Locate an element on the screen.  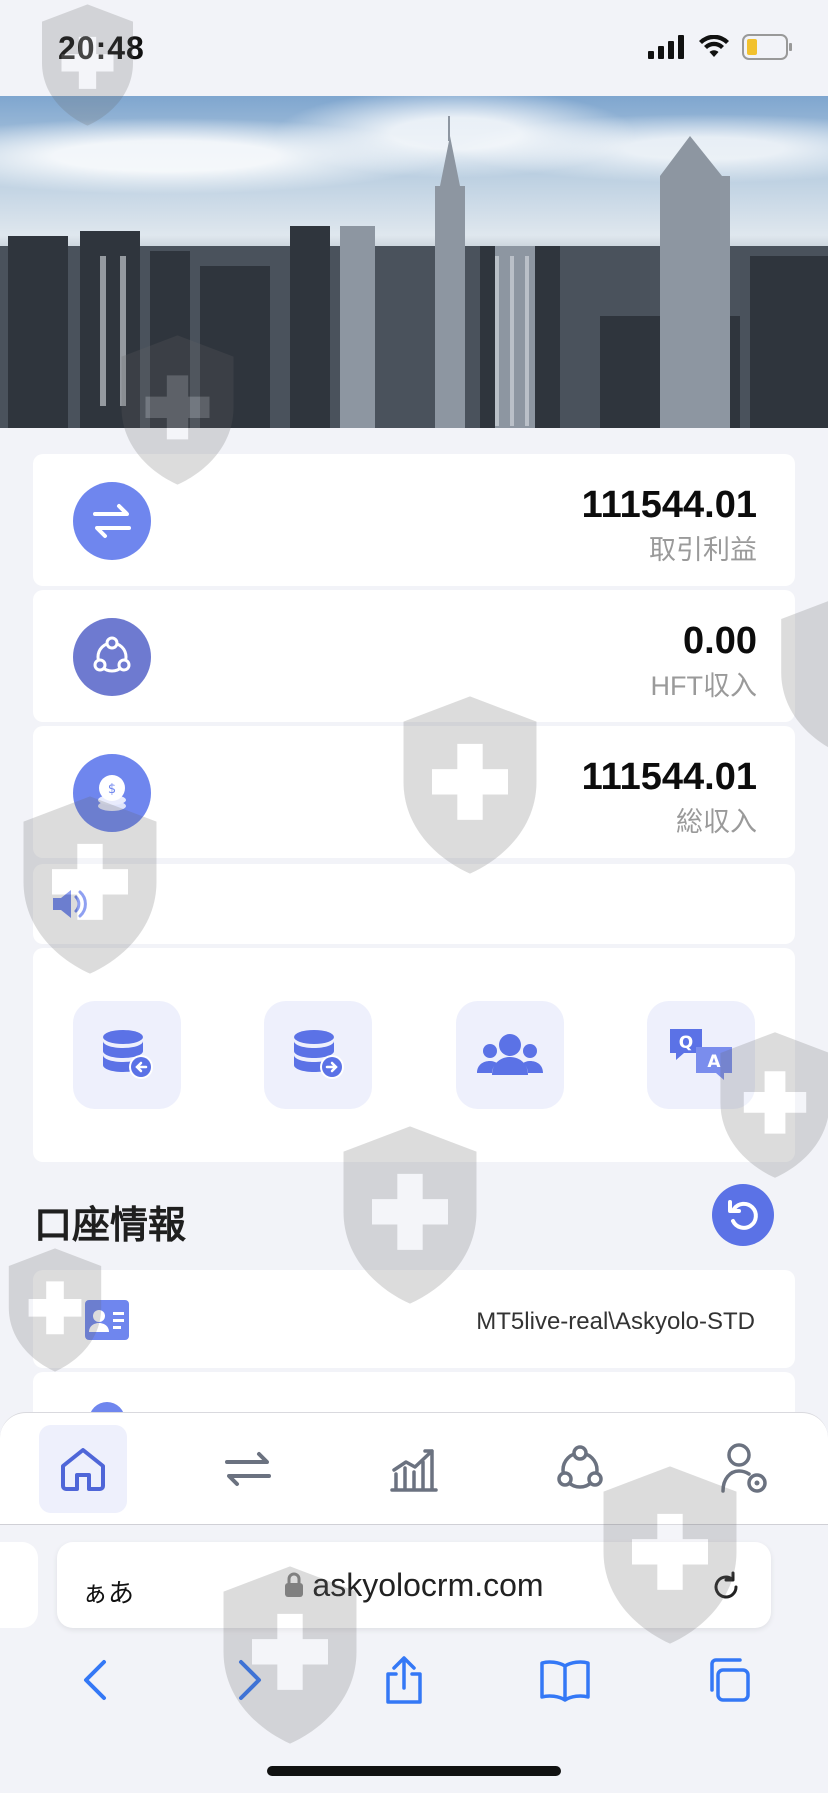
qa-icon: QA is located at coordinates (700, 1054).